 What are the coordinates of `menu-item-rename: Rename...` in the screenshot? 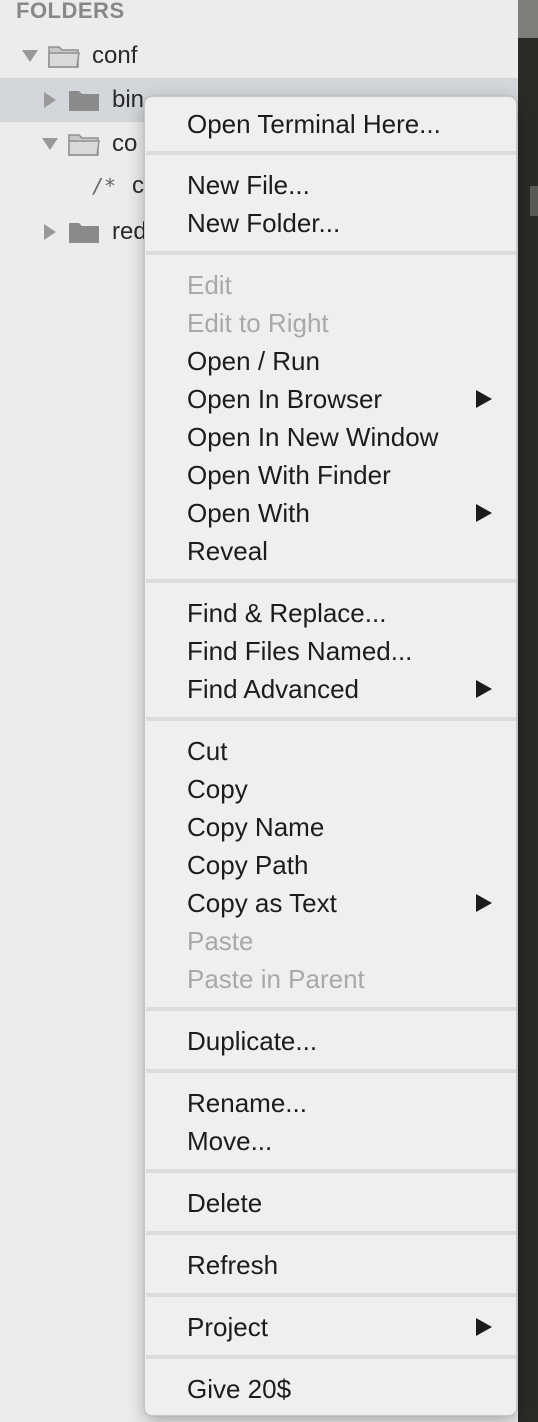 It's located at (330, 1103).